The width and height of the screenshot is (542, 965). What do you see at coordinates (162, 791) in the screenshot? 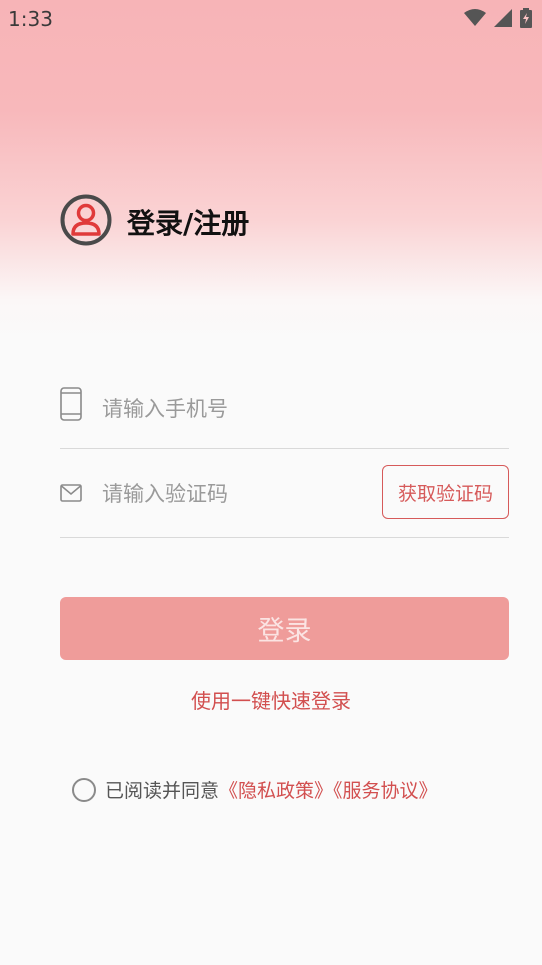
I see `agreement-label: 已阅读并同意` at bounding box center [162, 791].